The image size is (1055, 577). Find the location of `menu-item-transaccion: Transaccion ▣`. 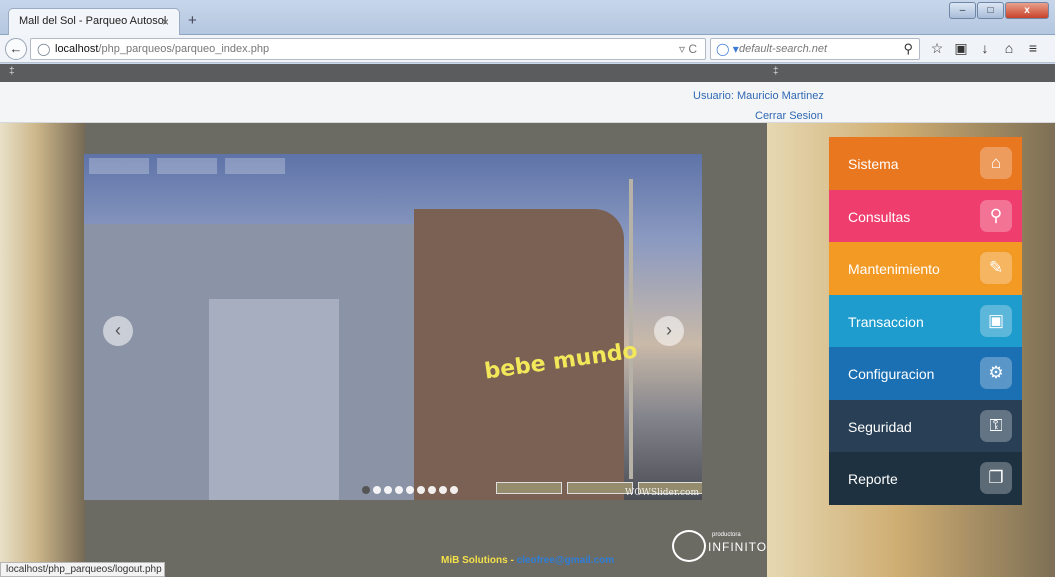

menu-item-transaccion: Transaccion ▣ is located at coordinates (925, 320).